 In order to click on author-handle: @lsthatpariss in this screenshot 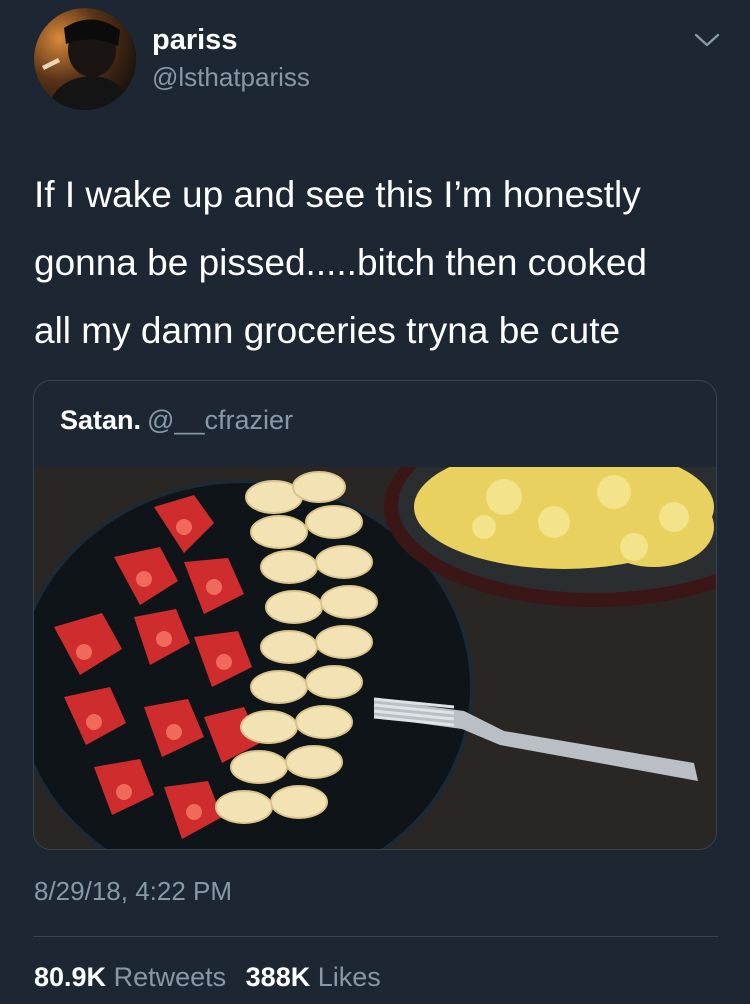, I will do `click(231, 77)`.